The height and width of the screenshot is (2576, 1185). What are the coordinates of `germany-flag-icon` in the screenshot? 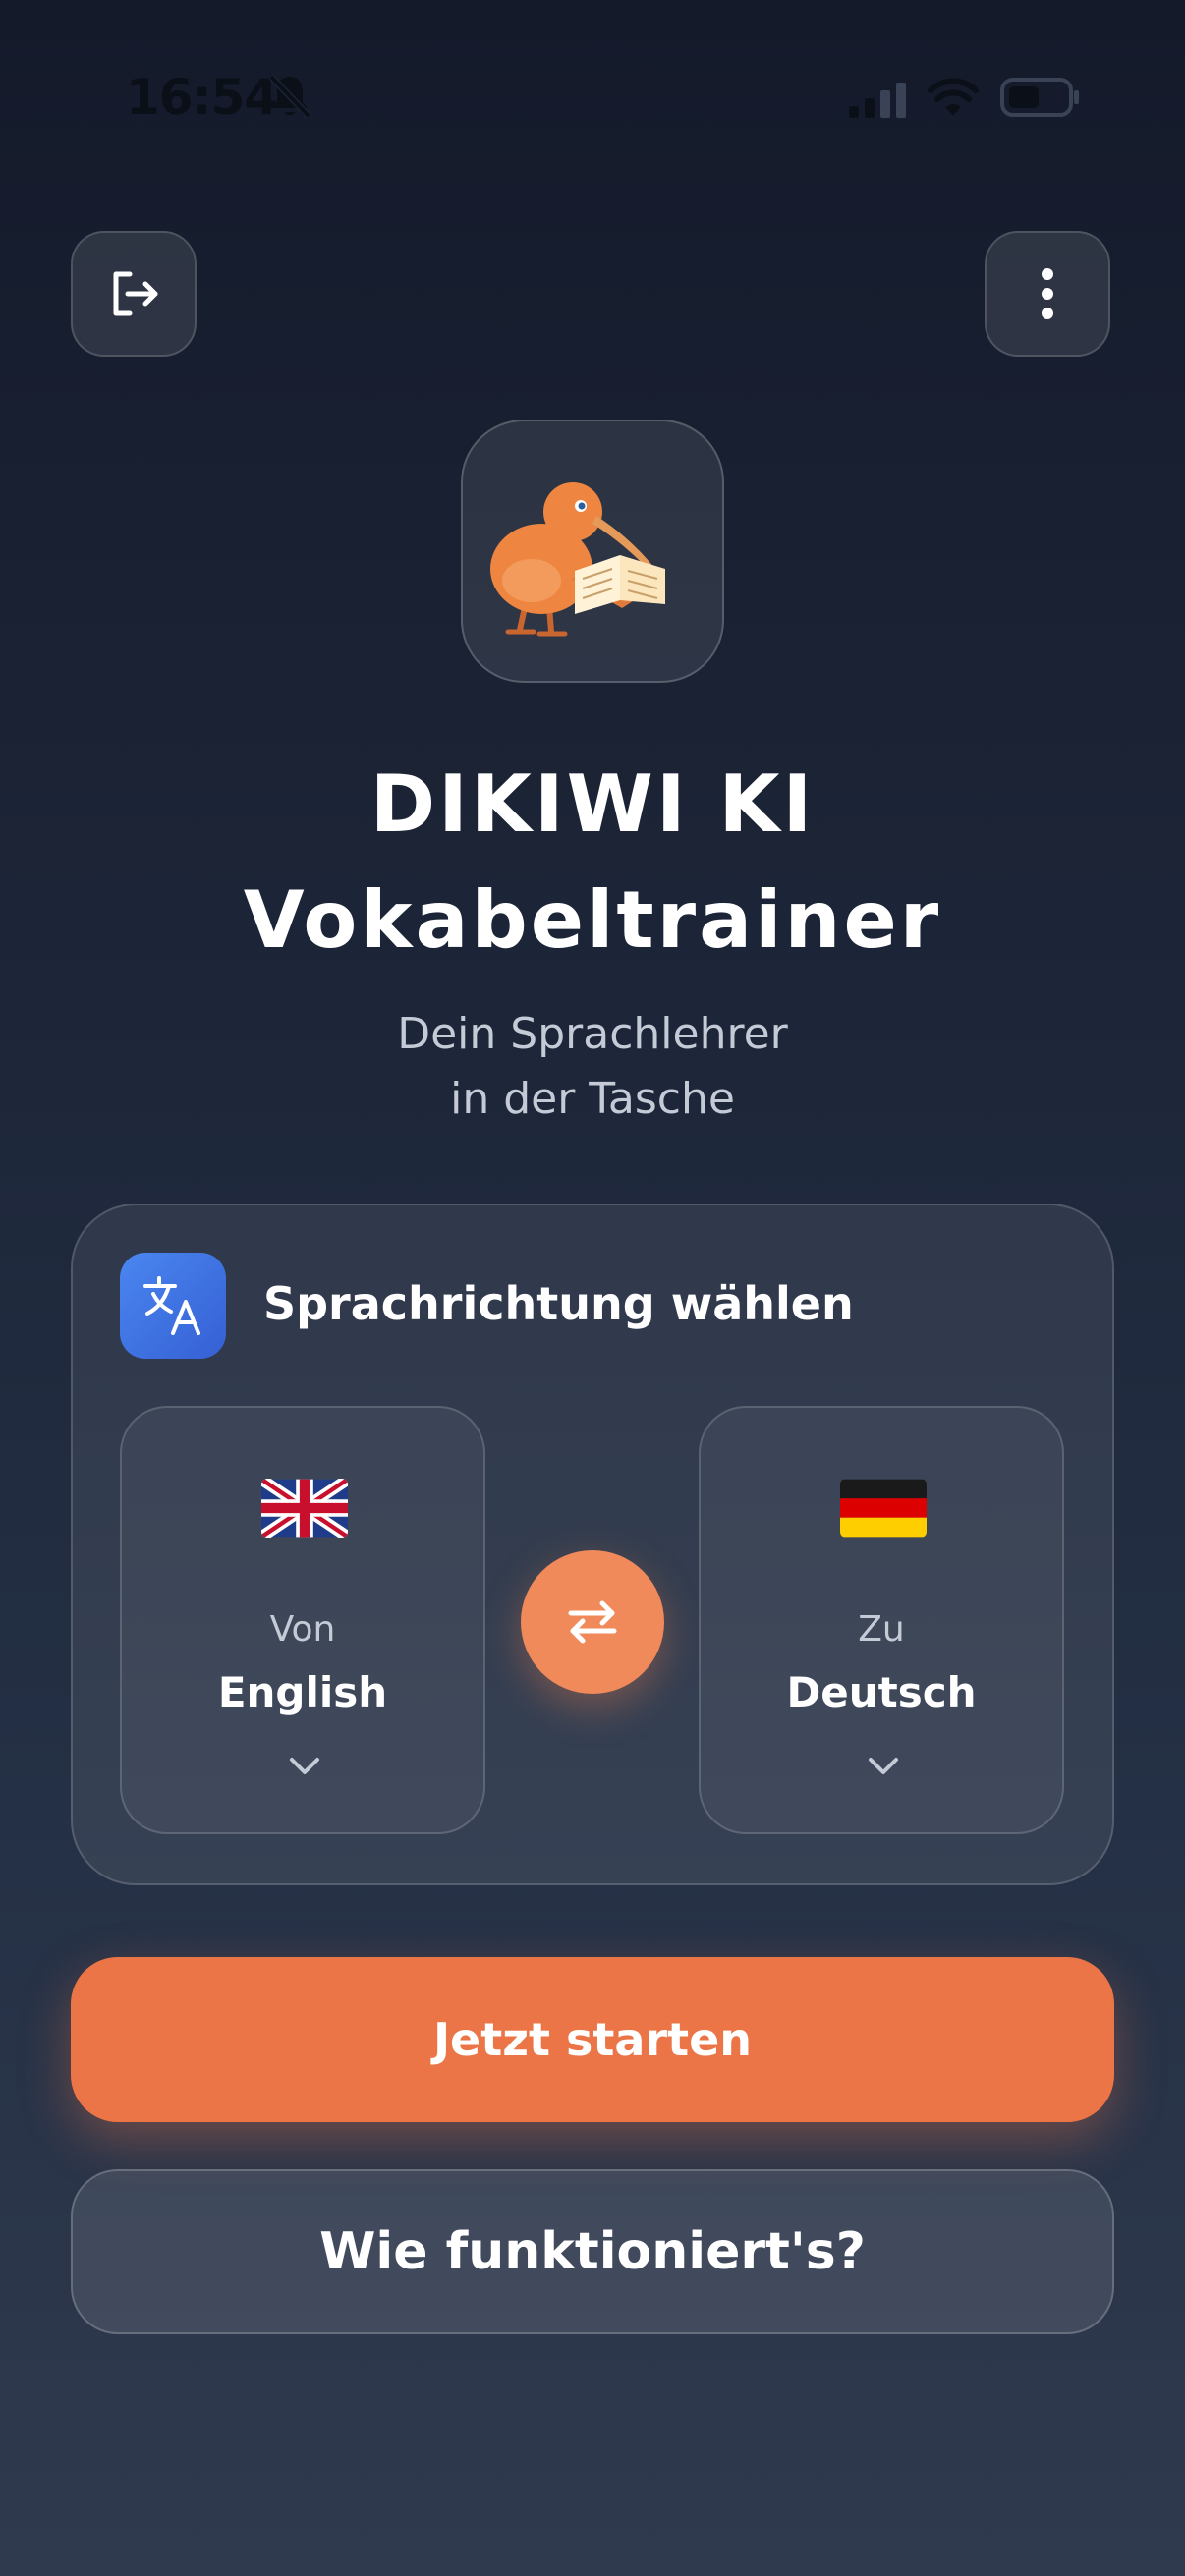 It's located at (883, 1508).